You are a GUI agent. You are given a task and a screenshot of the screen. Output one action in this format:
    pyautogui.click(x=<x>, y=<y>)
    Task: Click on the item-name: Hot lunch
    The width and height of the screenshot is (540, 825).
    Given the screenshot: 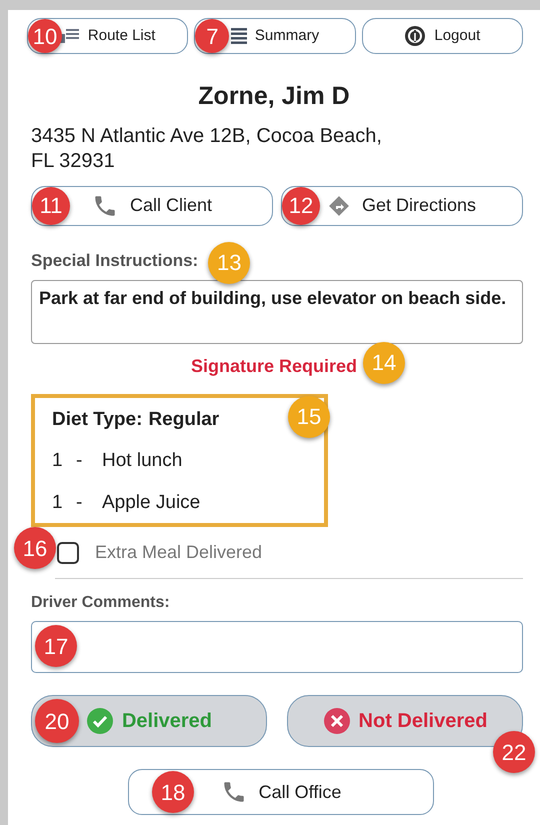 What is the action you would take?
    pyautogui.click(x=142, y=461)
    